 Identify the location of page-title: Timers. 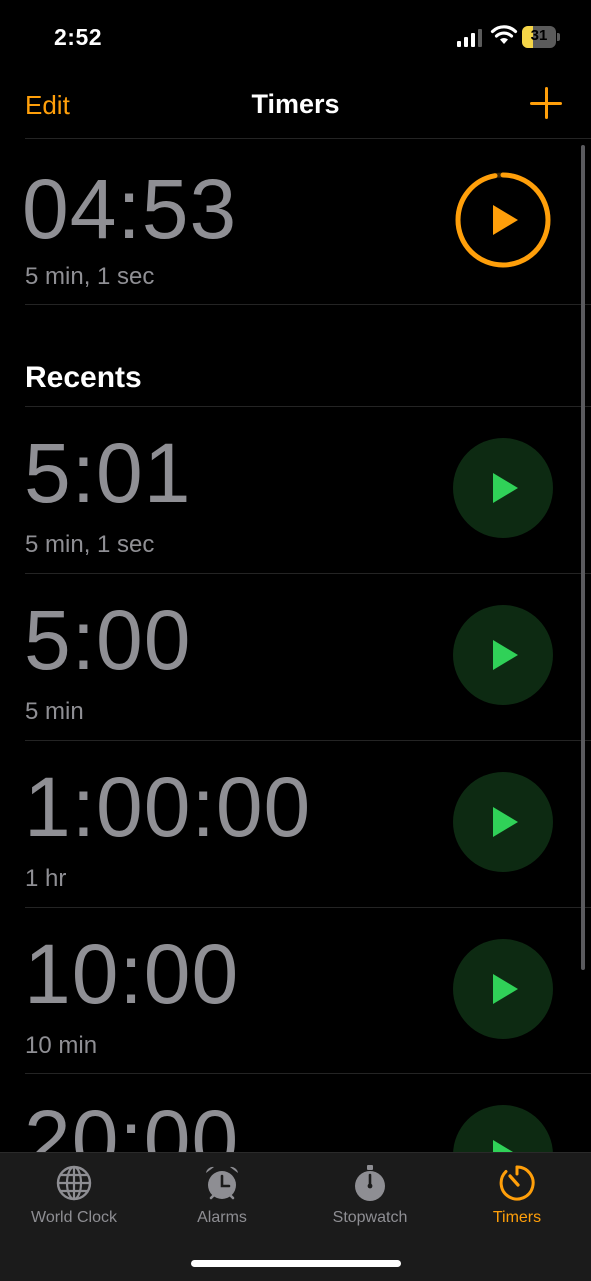
(295, 104).